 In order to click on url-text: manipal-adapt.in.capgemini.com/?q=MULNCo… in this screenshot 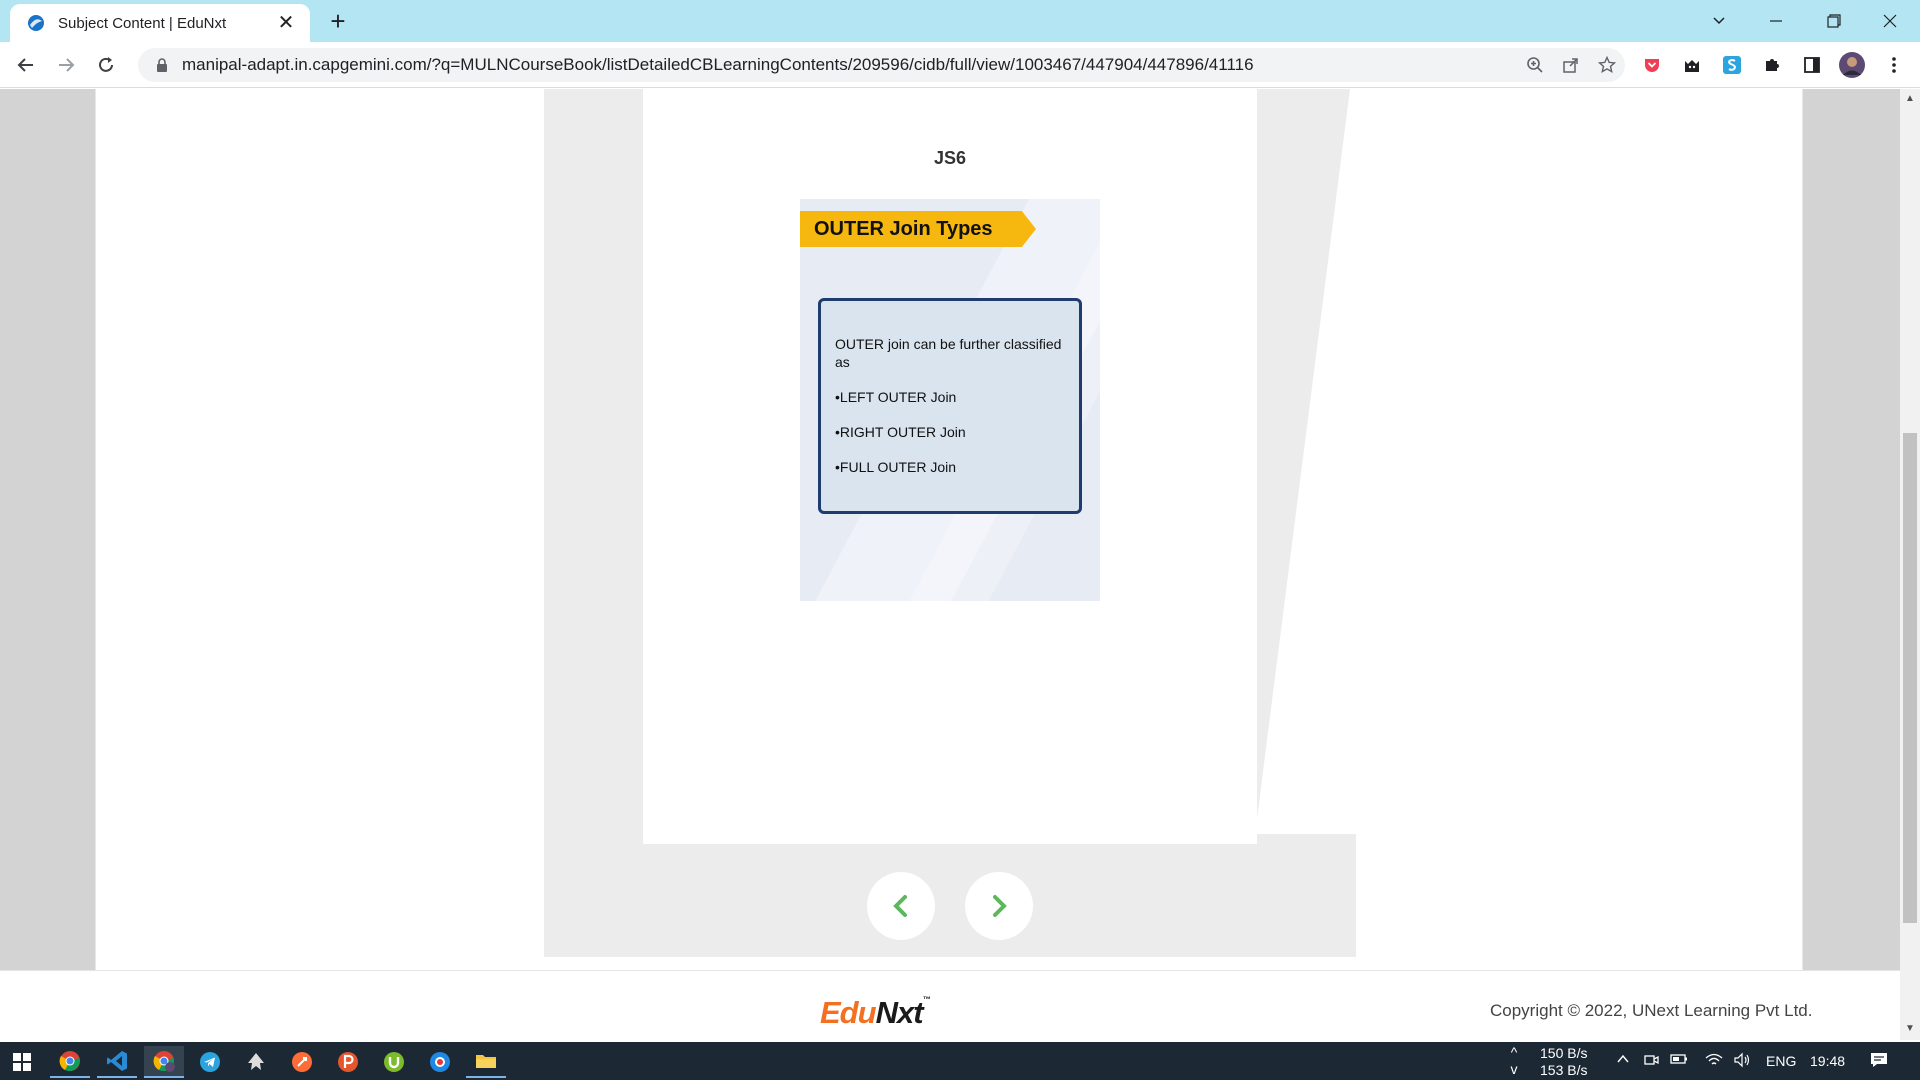, I will do `click(849, 65)`.